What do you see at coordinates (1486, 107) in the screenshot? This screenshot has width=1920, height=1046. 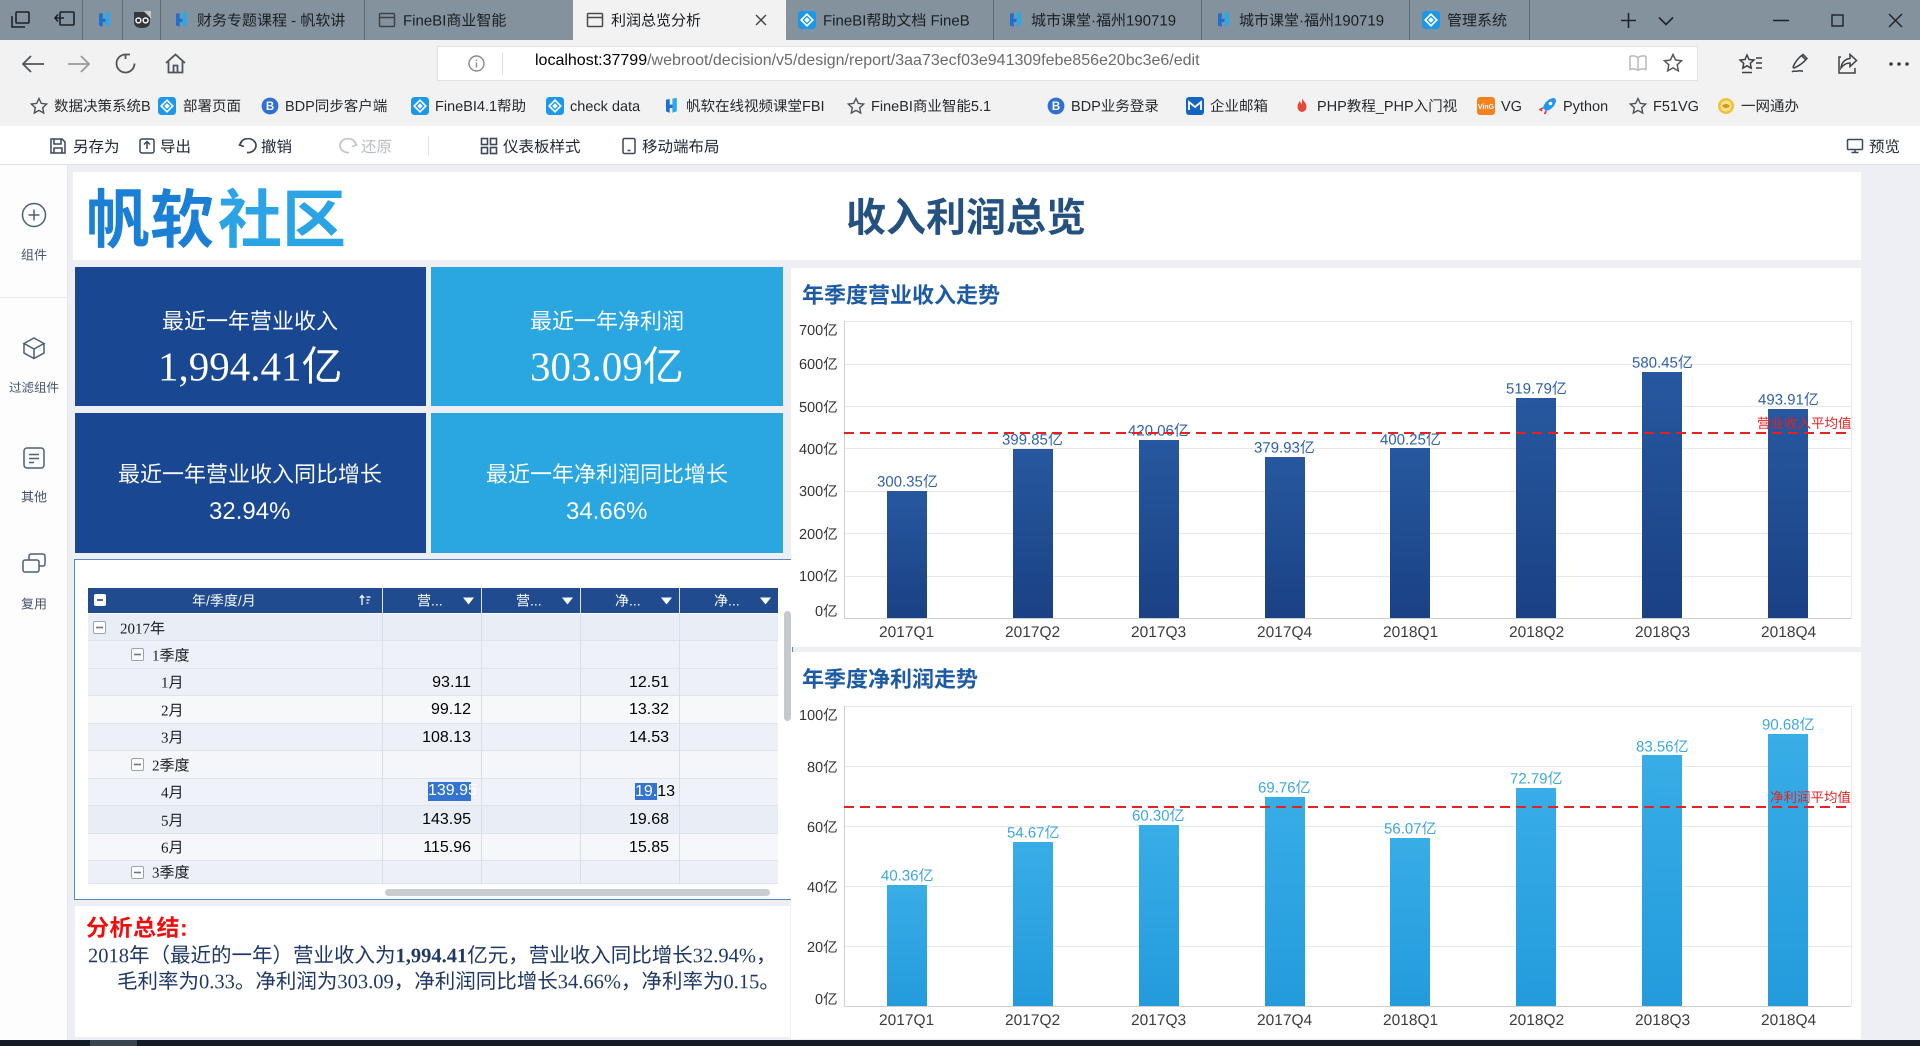 I see `svg-text: VinG` at bounding box center [1486, 107].